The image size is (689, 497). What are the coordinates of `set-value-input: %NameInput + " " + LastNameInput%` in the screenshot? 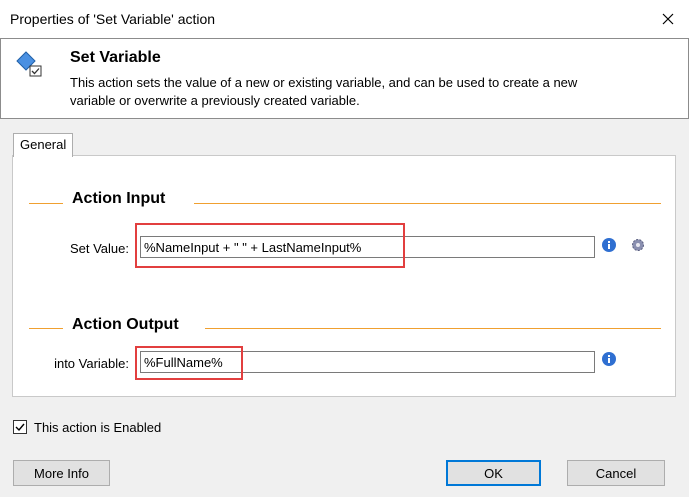 It's located at (367, 247).